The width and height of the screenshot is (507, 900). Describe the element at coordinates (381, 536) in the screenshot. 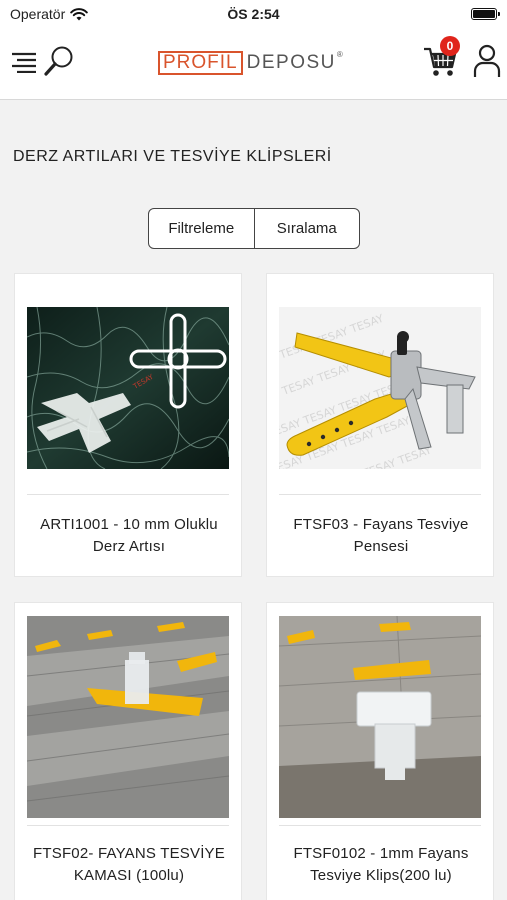

I see `product-name: FTSF03 - Fayans Tesviye Pensesi` at that location.